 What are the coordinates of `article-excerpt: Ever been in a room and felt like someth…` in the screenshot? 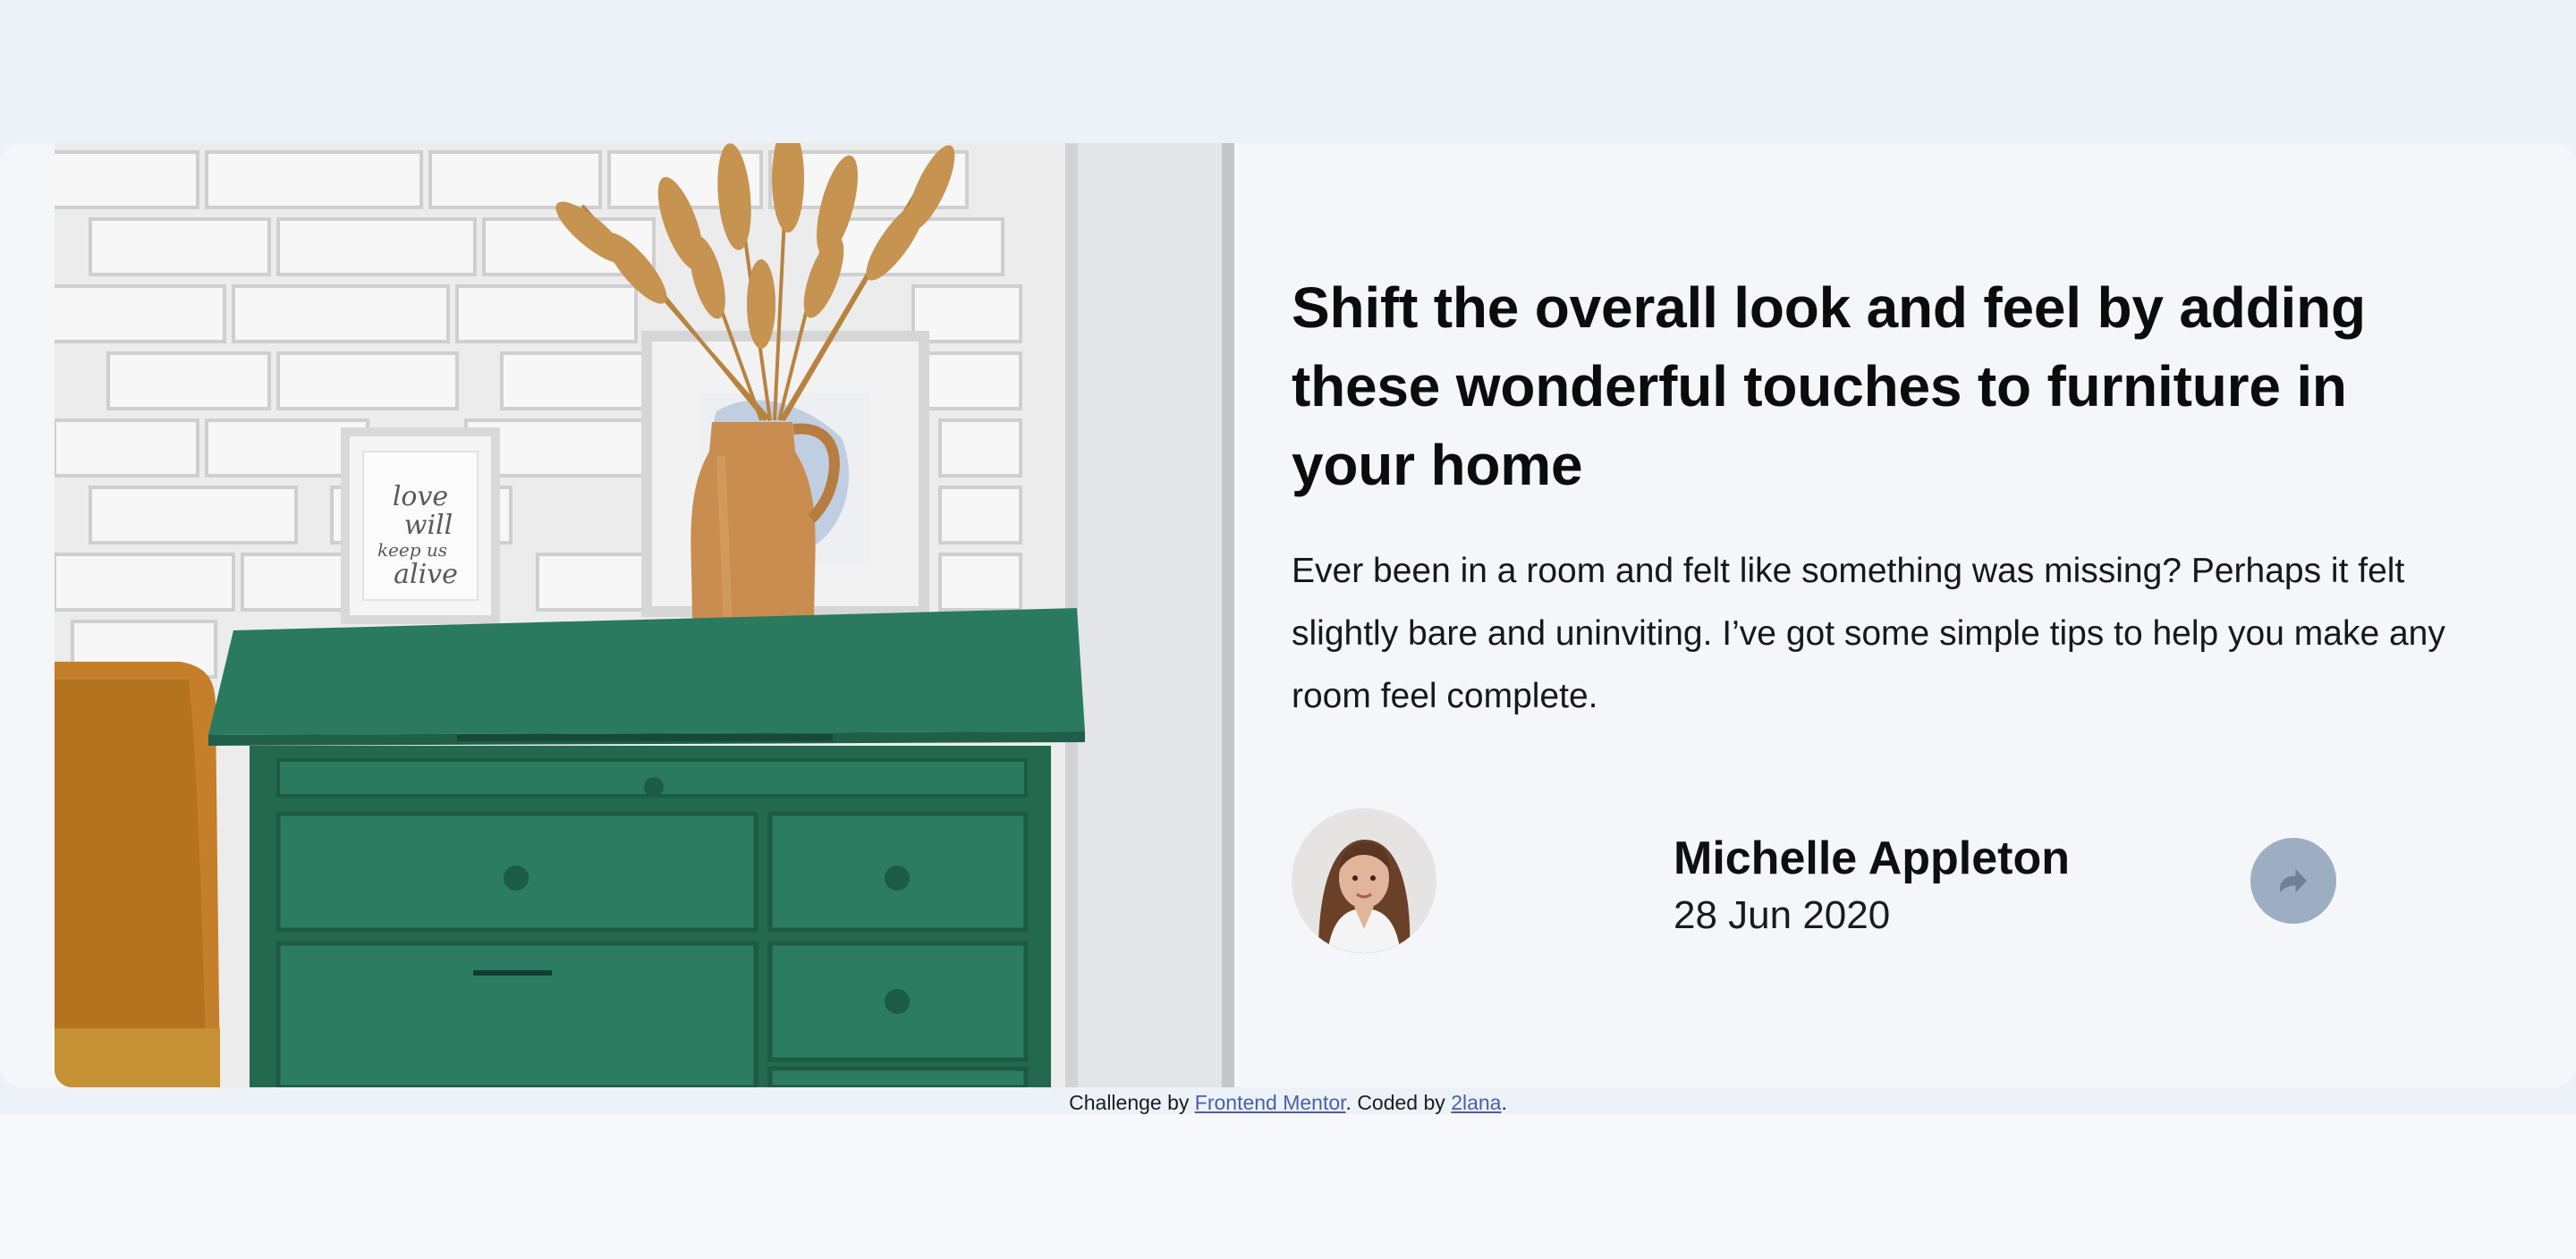 It's located at (1868, 633).